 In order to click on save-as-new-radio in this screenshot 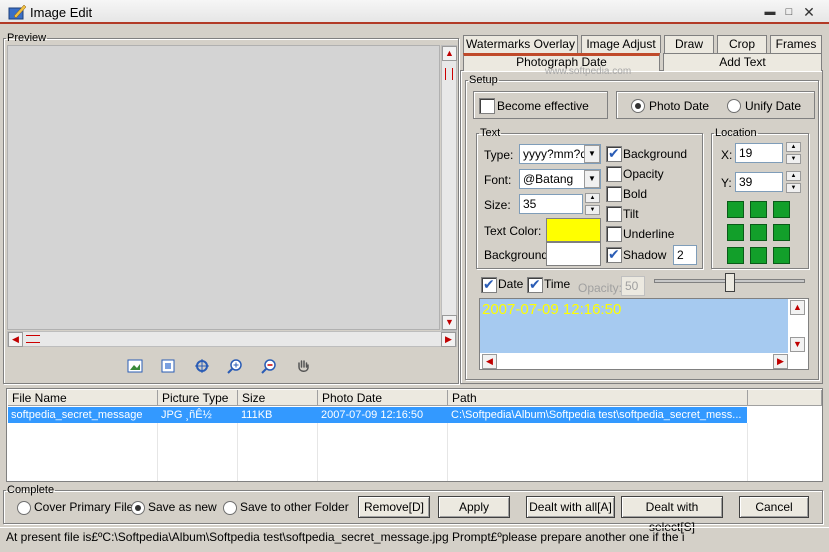, I will do `click(138, 508)`.